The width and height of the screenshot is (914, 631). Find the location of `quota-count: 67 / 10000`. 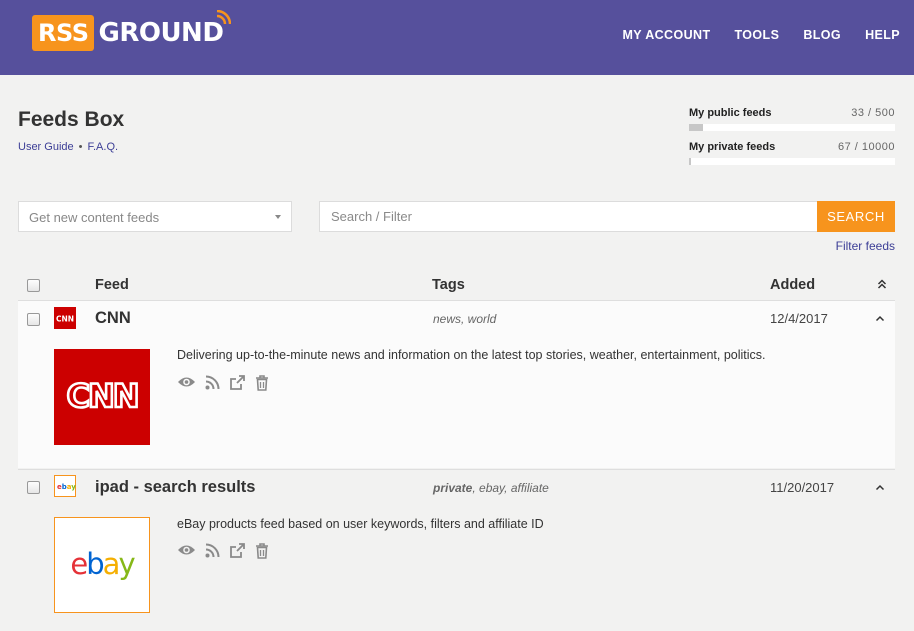

quota-count: 67 / 10000 is located at coordinates (866, 147).